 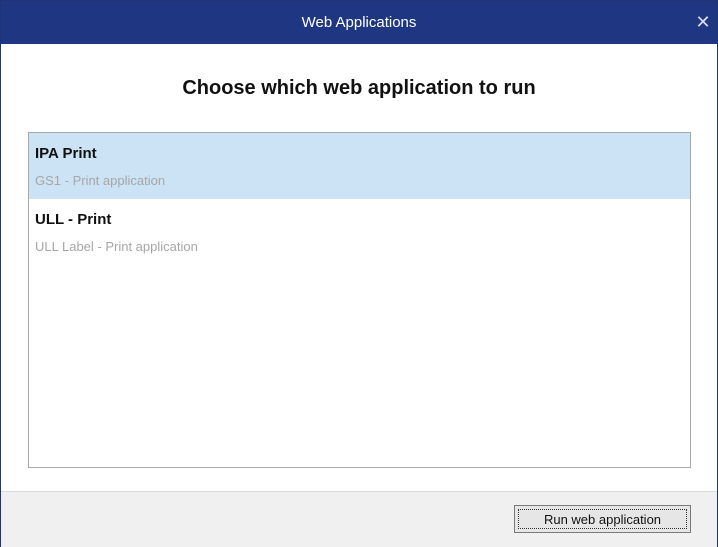 I want to click on dialog-heading: Choose which web application to run, so click(x=359, y=88).